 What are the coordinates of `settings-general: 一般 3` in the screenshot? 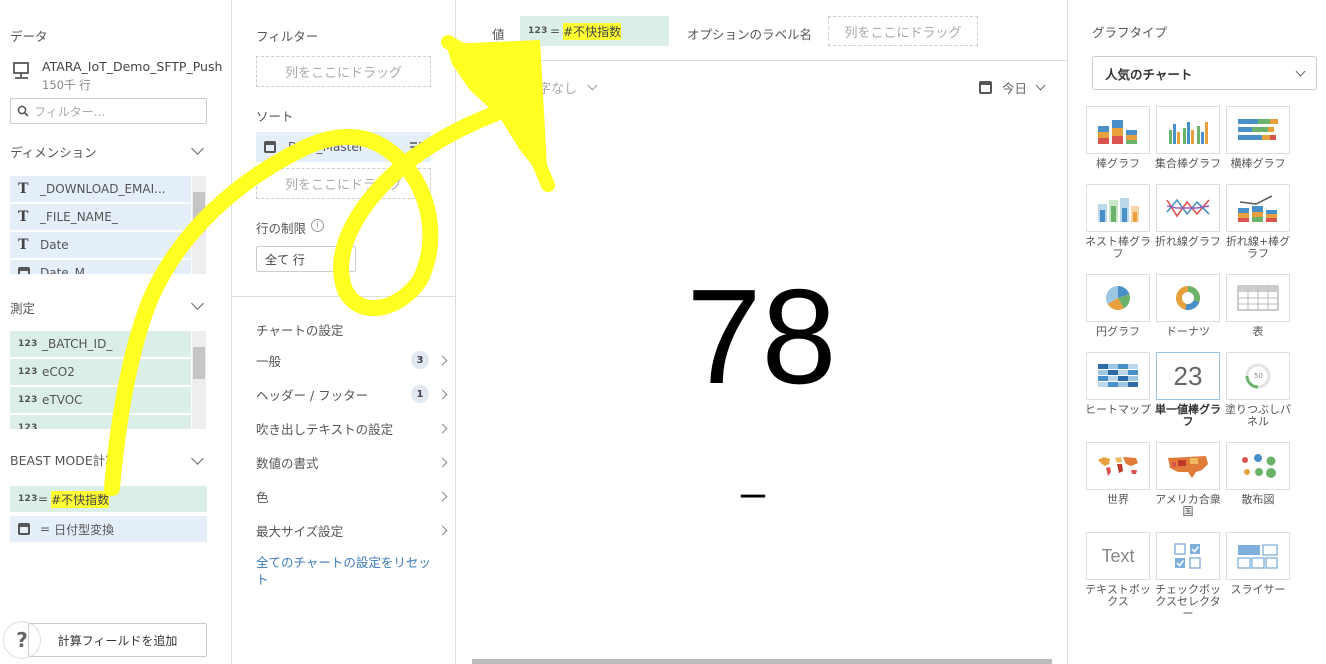 It's located at (352, 360).